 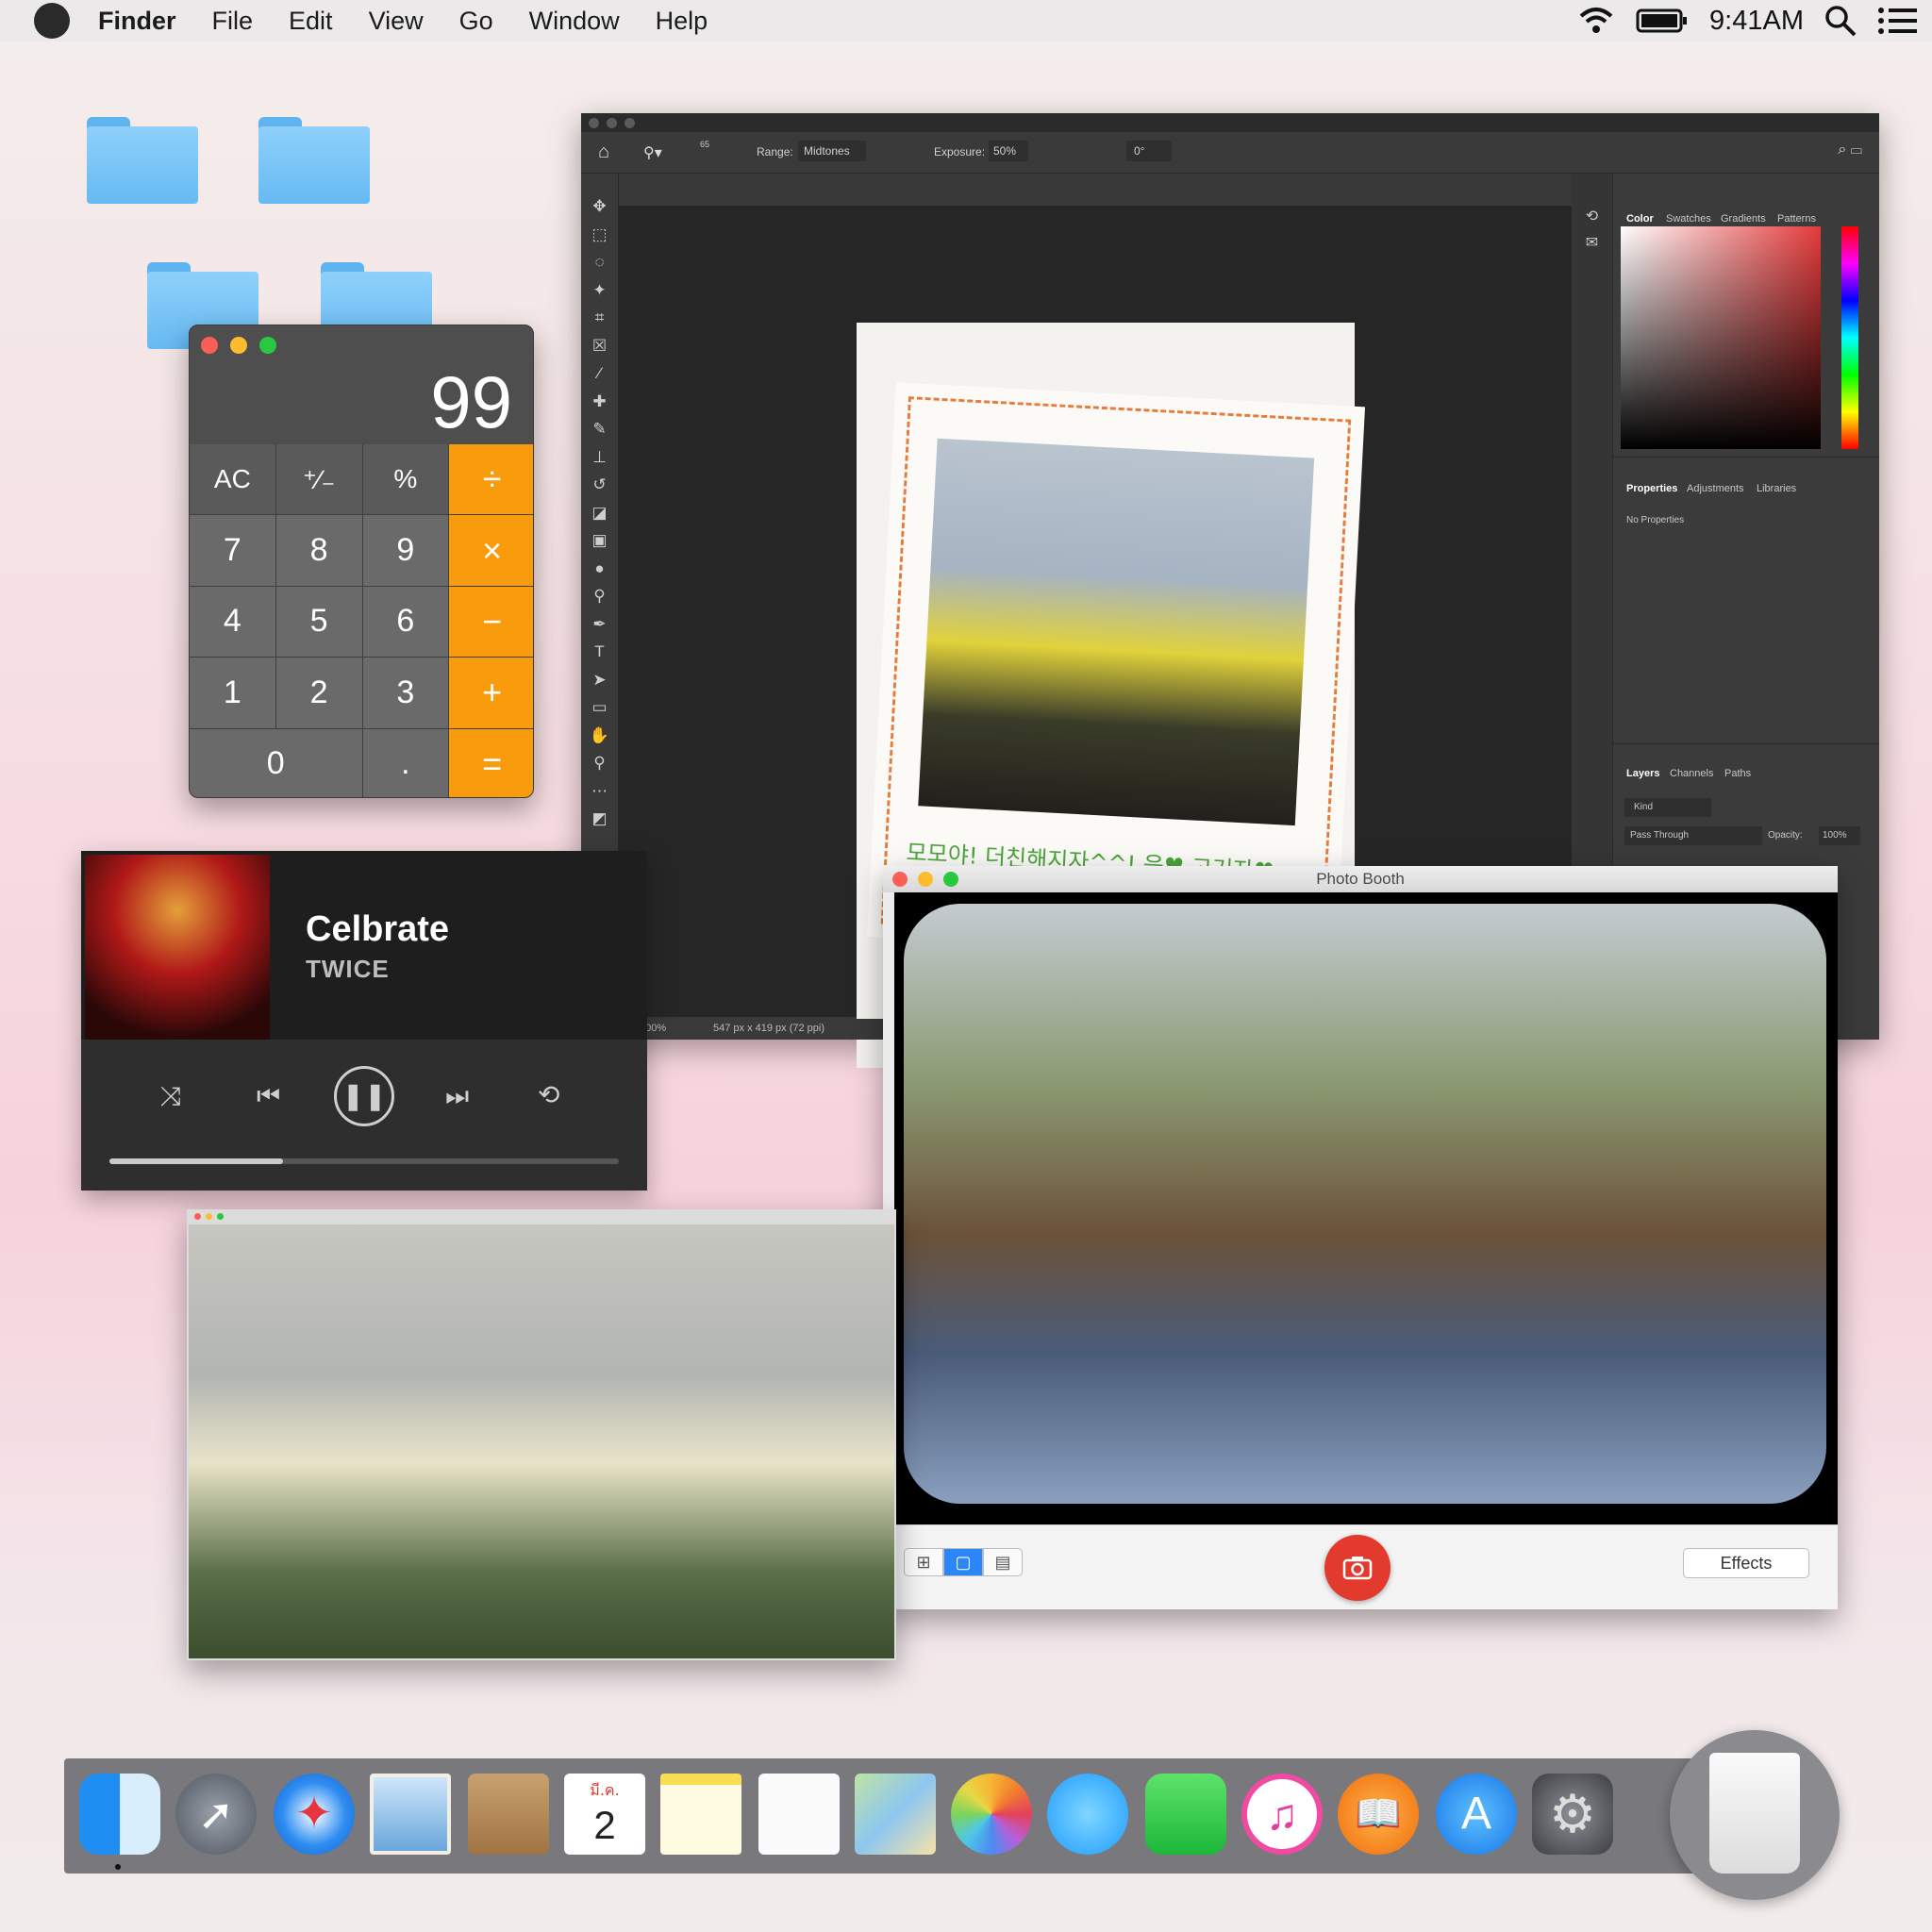 What do you see at coordinates (410, 1814) in the screenshot?
I see `mail-icon` at bounding box center [410, 1814].